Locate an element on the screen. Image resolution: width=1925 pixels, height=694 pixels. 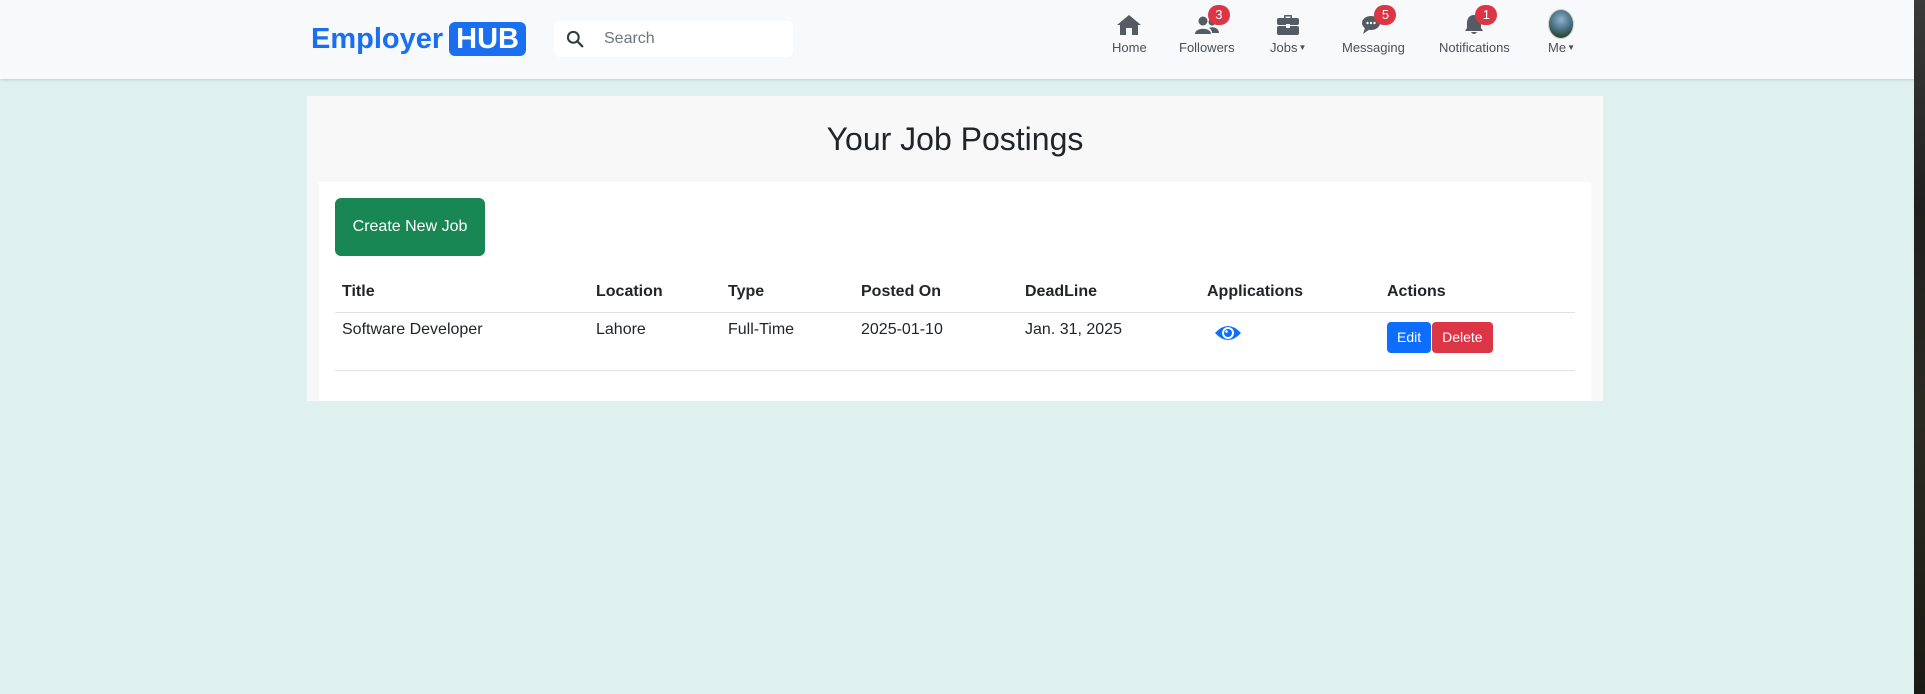
eye-icon is located at coordinates (1228, 332).